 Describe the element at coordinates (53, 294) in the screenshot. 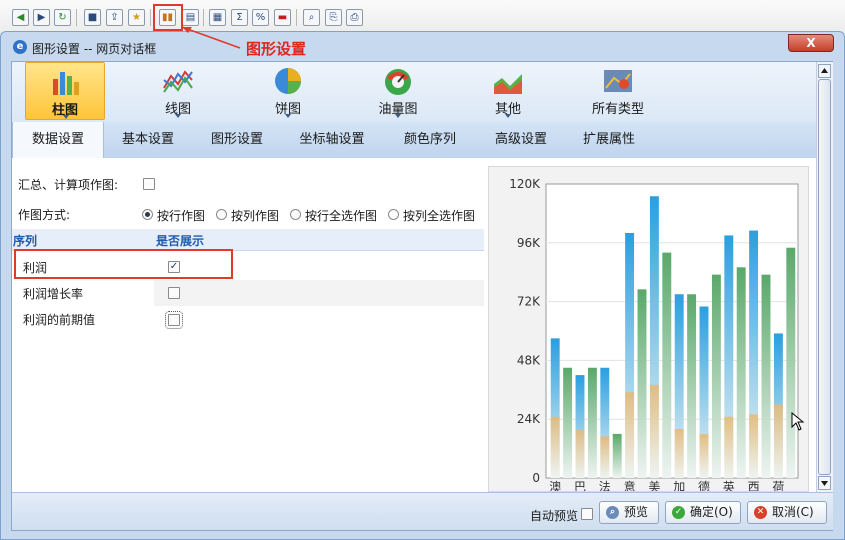

I see `series-name: 利润增长率` at that location.